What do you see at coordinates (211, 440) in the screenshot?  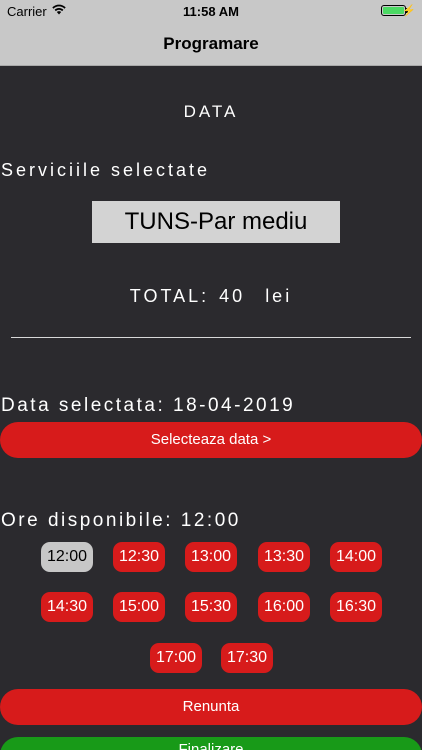 I see `select-date-button: Selecteaza data >` at bounding box center [211, 440].